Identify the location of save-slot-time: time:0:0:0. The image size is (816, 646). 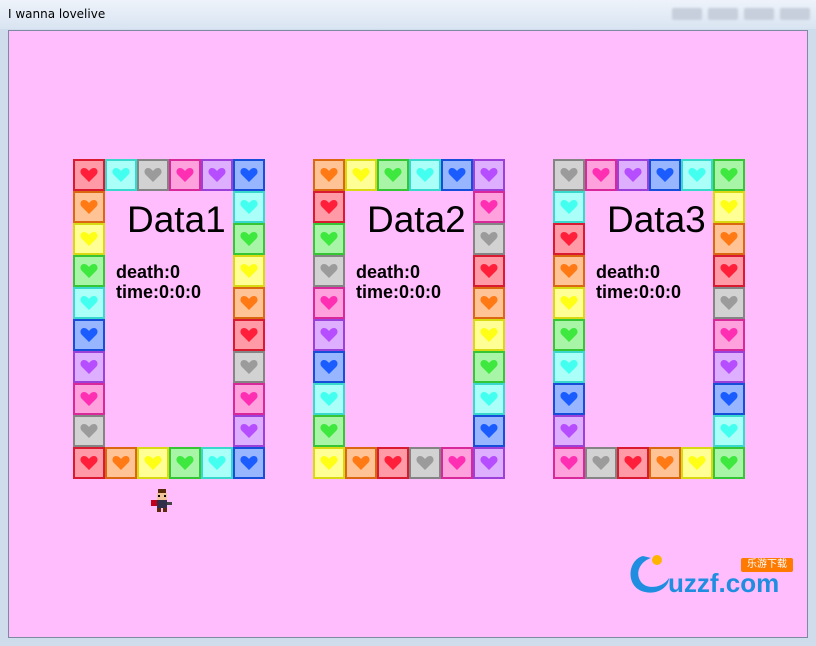
(159, 292).